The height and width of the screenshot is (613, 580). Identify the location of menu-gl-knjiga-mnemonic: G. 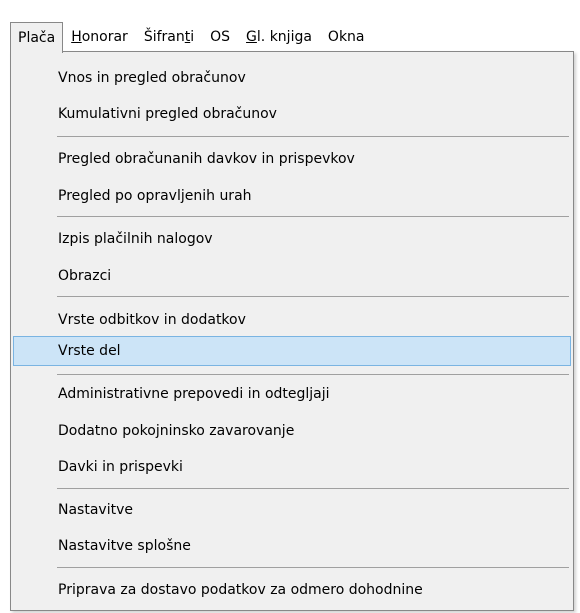
(251, 37).